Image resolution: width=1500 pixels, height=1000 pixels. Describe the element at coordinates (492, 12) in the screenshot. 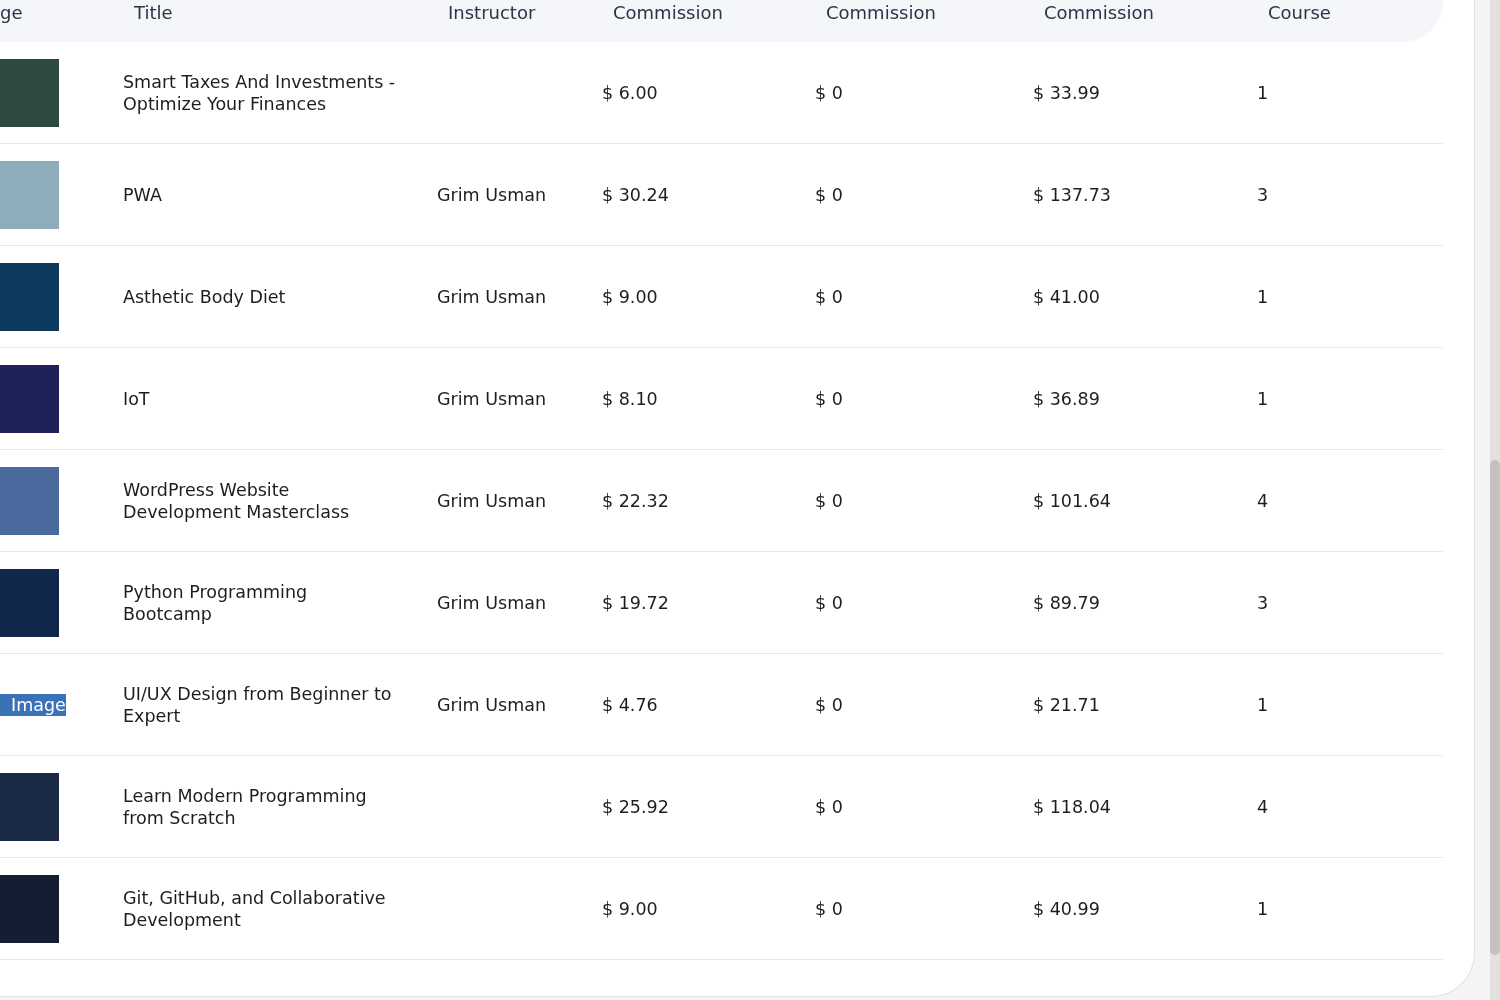

I see `column-header: Instructor` at that location.